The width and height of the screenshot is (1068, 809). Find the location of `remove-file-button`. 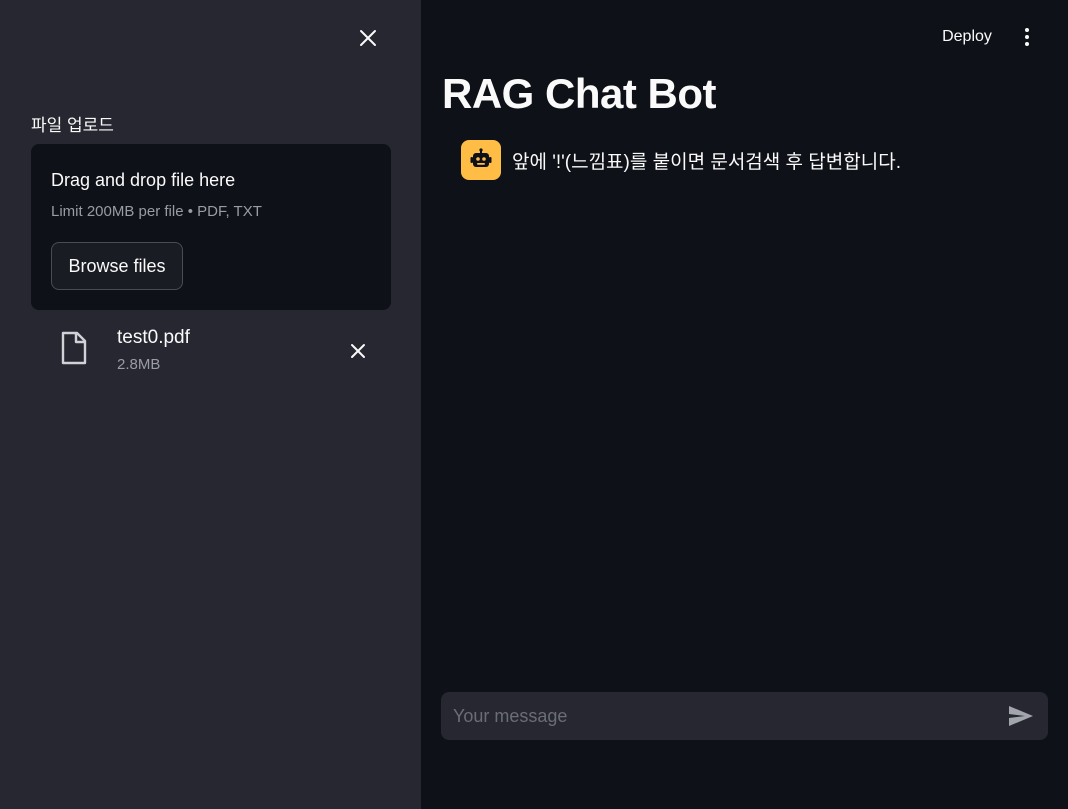

remove-file-button is located at coordinates (358, 351).